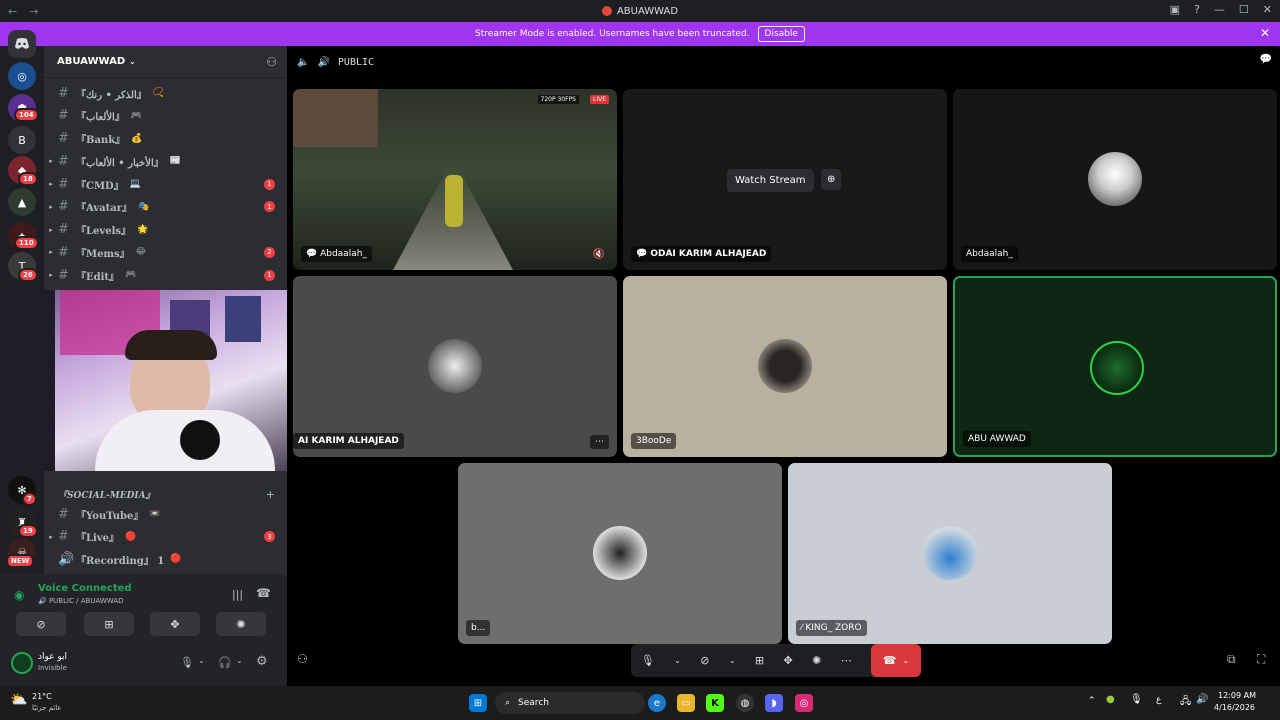  Describe the element at coordinates (1115, 179) in the screenshot. I see `participant-tile-abdaalah: Abdaalah_` at that location.